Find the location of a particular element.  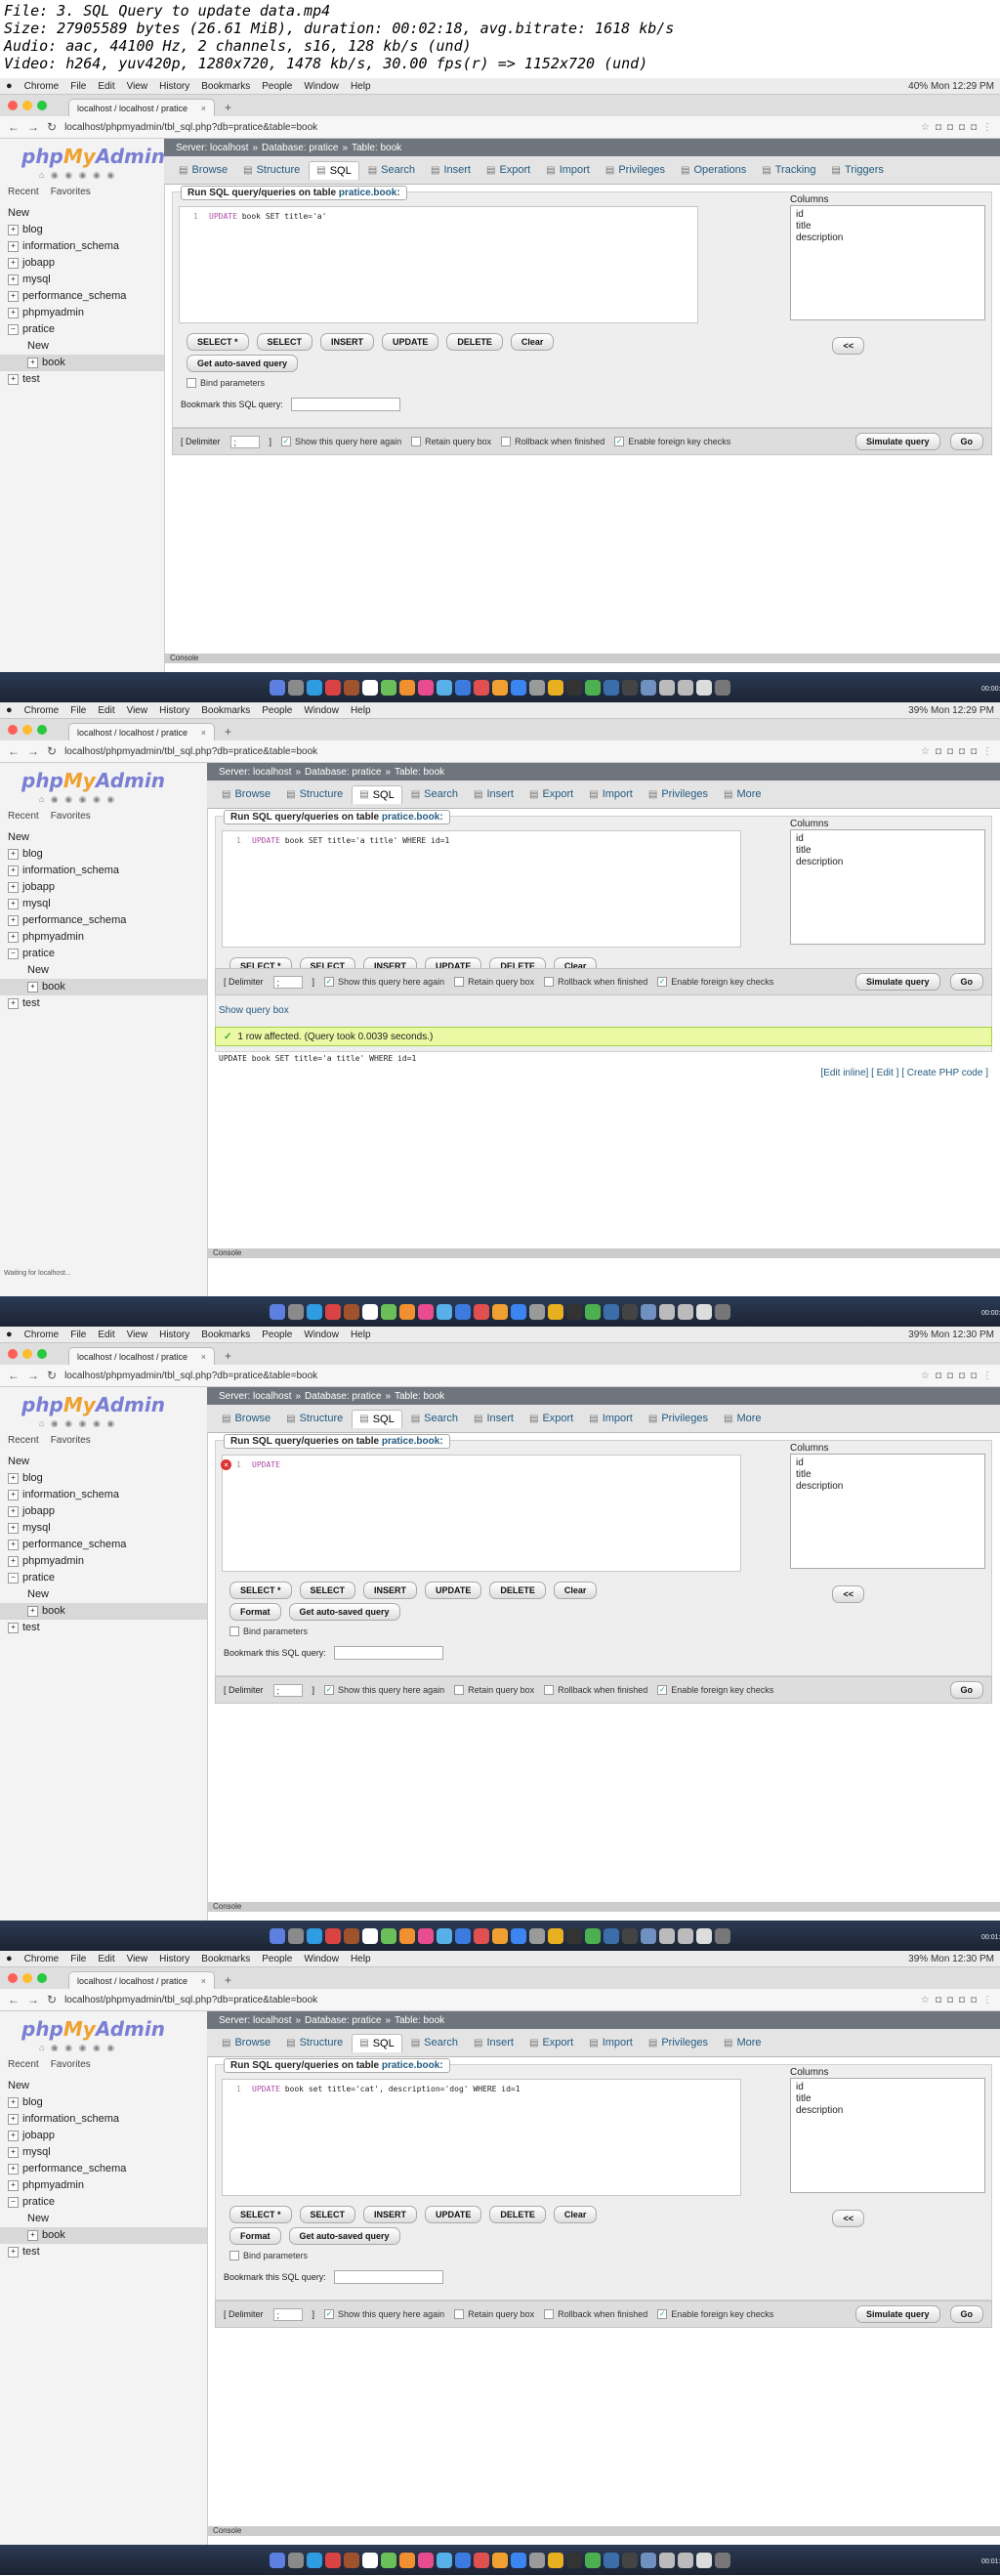

tab-close-icon: × is located at coordinates (203, 108).